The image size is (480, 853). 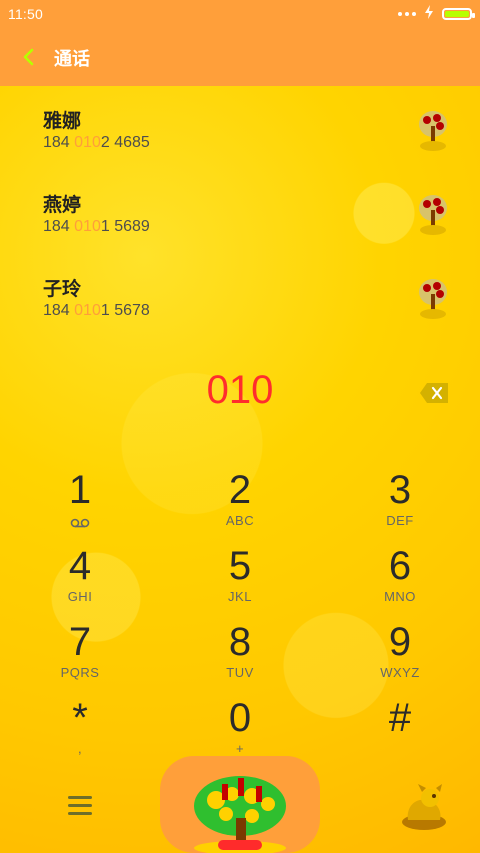 I want to click on key-letters: +, so click(x=240, y=748).